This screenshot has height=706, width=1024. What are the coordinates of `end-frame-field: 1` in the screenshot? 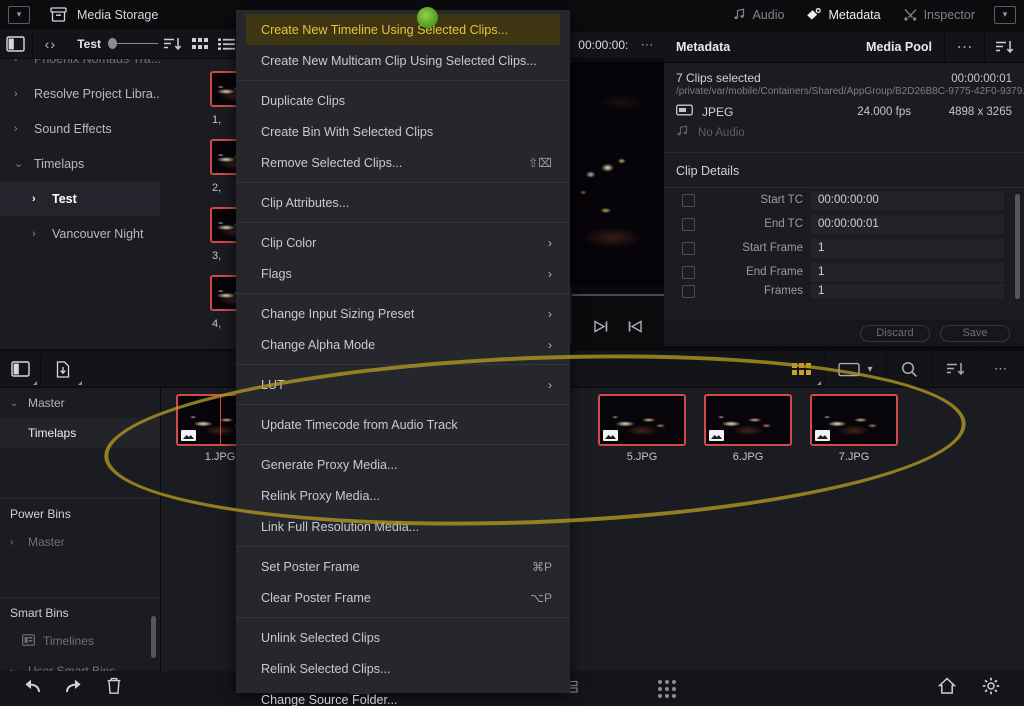 It's located at (907, 272).